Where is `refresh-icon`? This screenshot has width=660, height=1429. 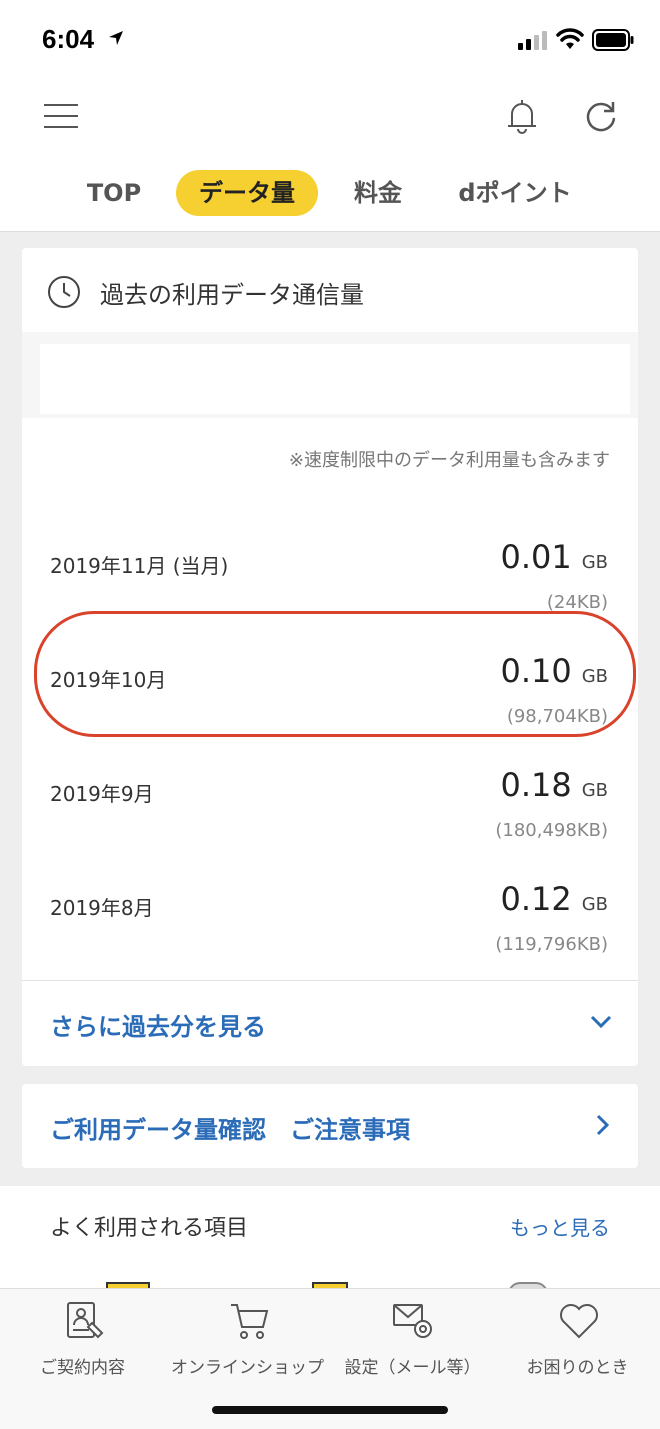
refresh-icon is located at coordinates (601, 116).